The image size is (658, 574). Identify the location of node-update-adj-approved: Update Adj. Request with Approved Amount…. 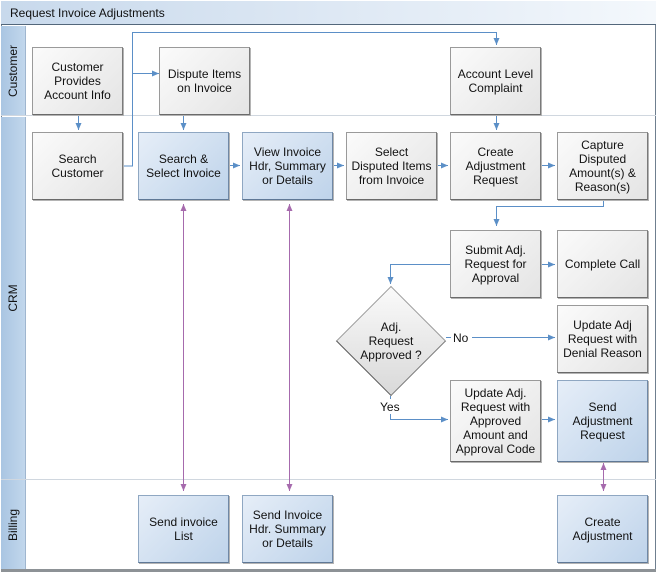
(495, 421).